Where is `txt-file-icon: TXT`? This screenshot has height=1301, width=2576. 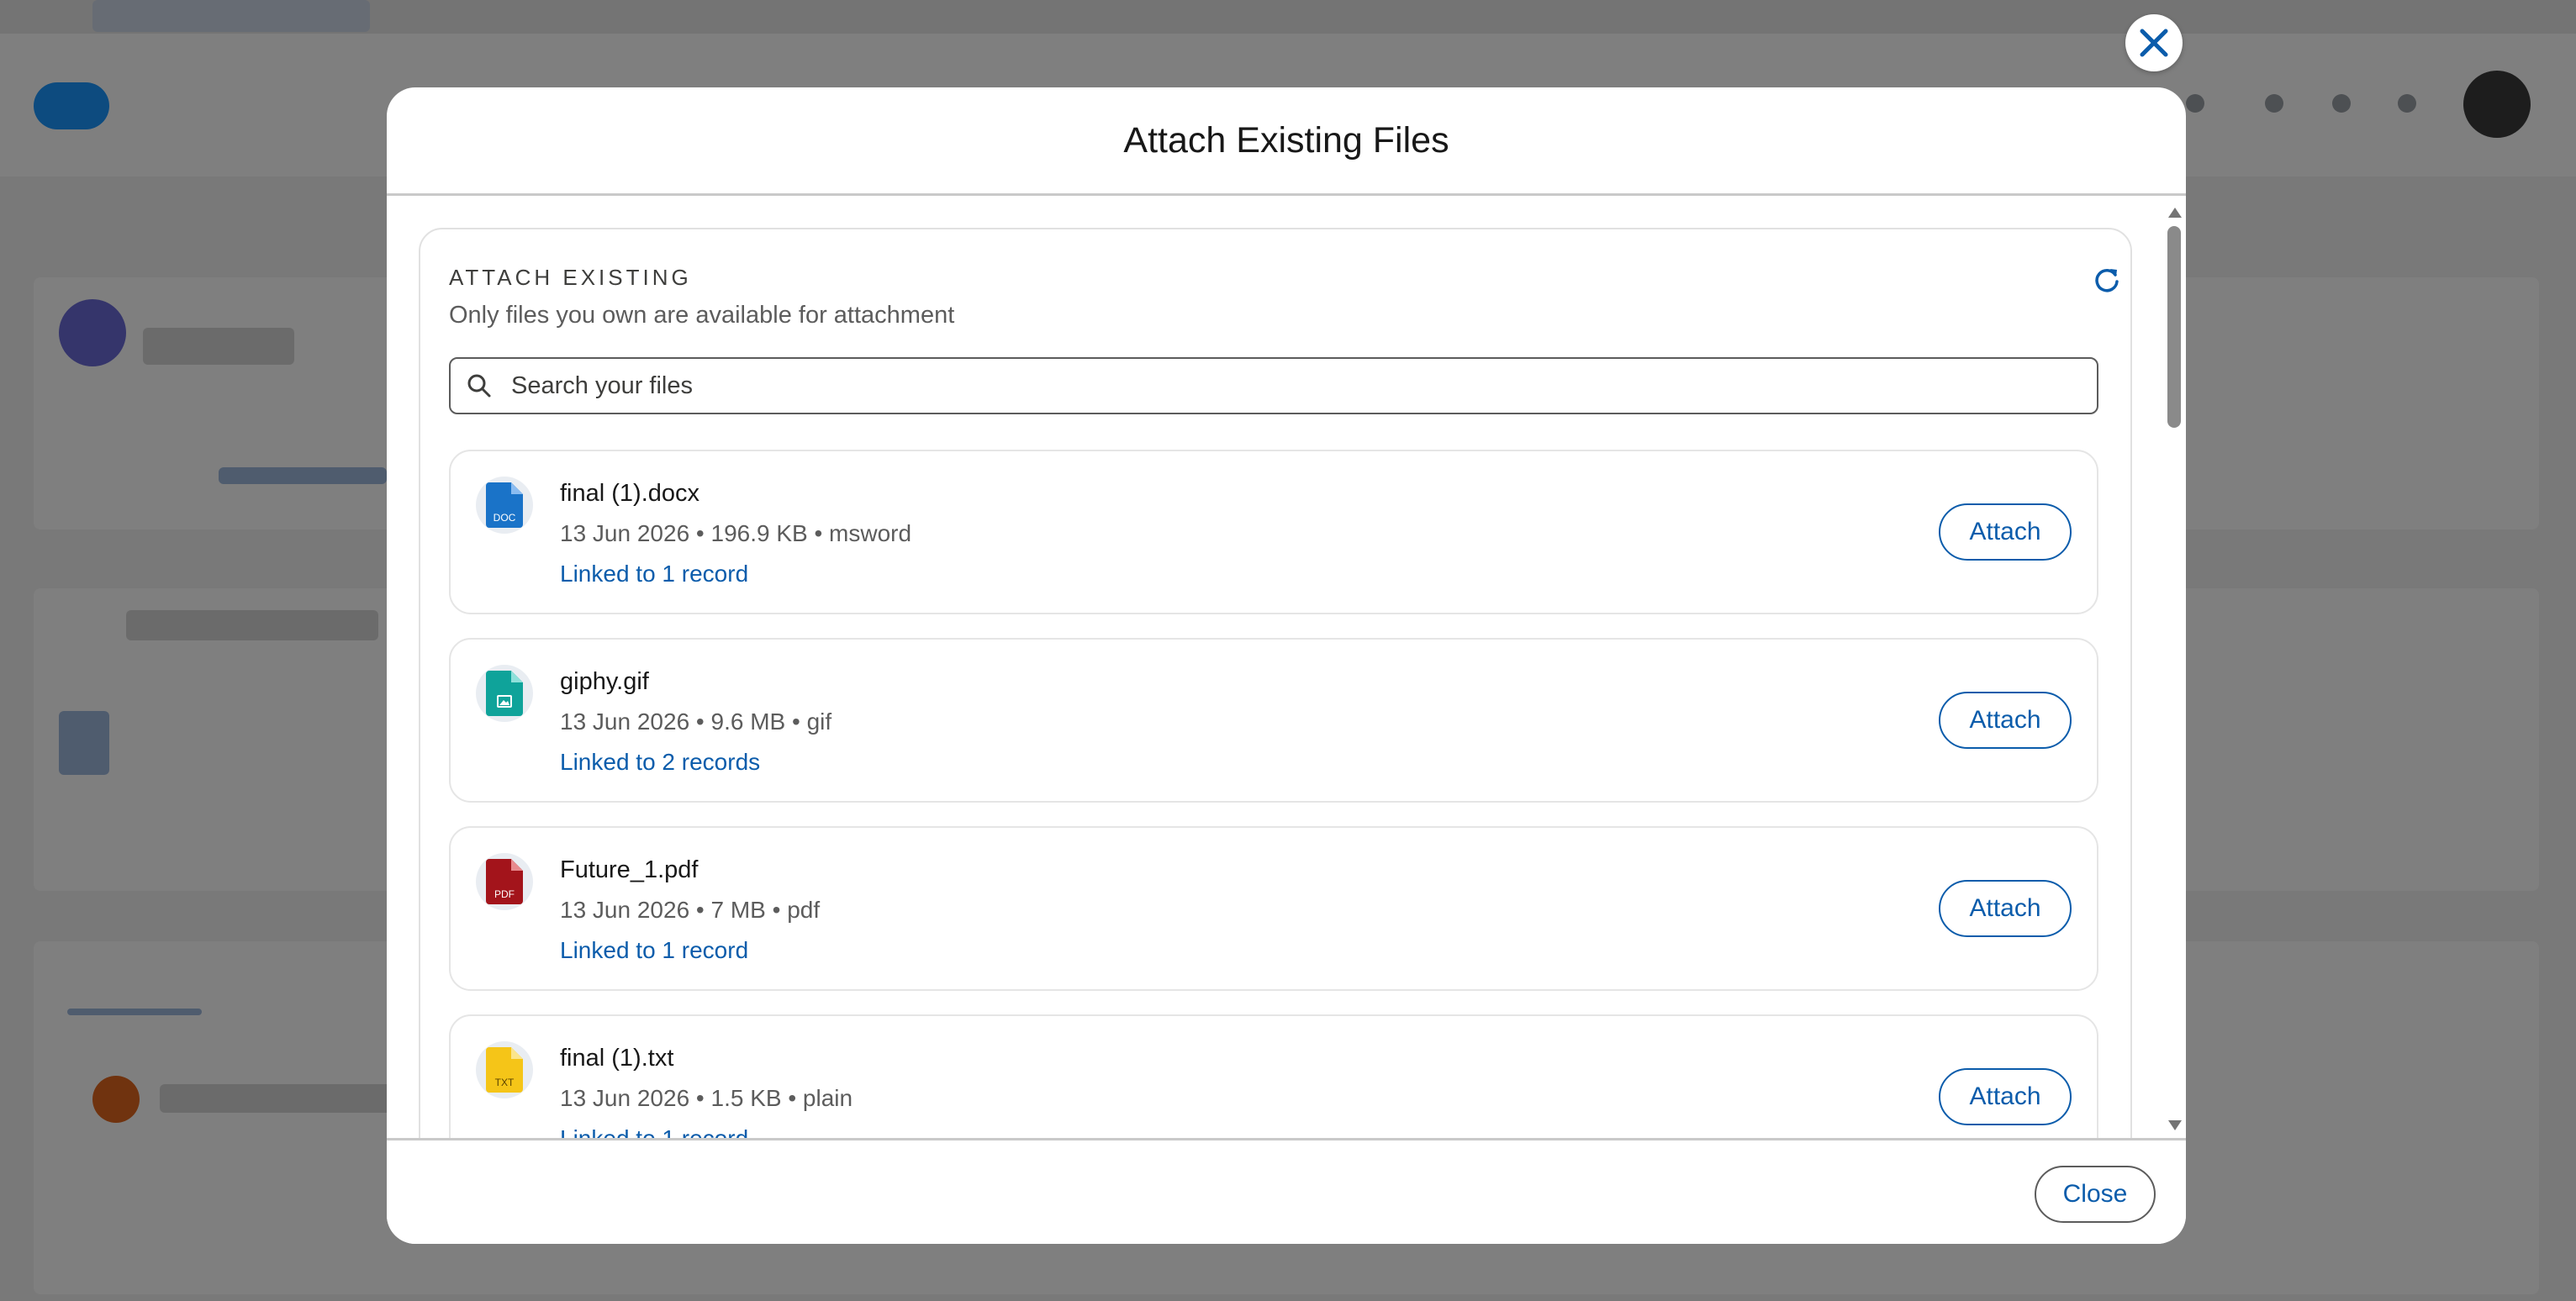
txt-file-icon: TXT is located at coordinates (504, 1069).